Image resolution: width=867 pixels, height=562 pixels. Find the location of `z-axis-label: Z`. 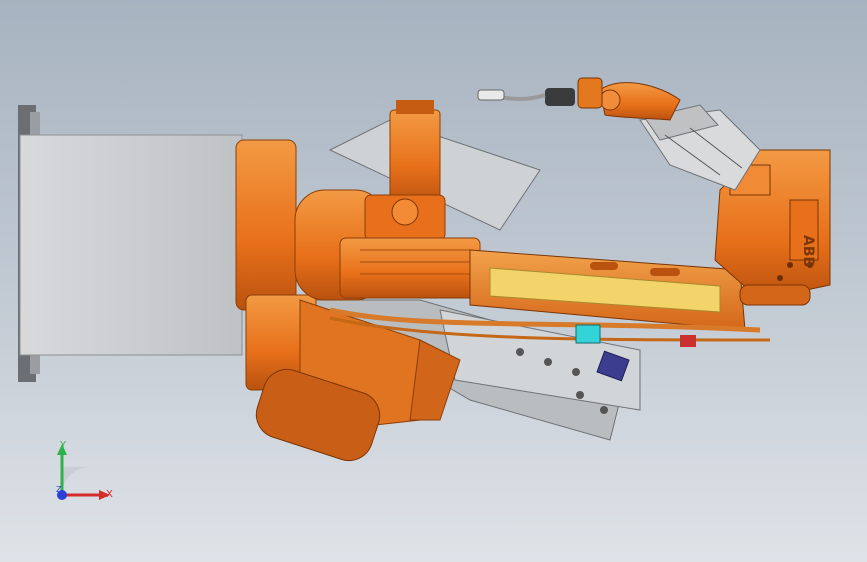

z-axis-label: Z is located at coordinates (59, 489).